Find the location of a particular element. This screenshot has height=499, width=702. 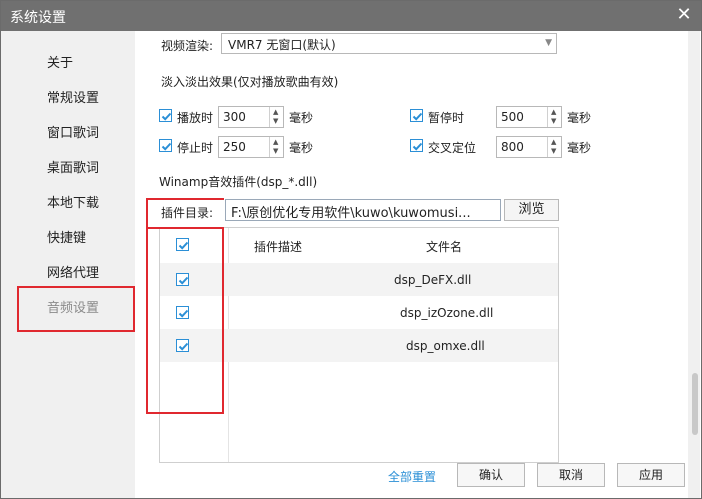

column-header-desc: 插件描述 is located at coordinates (278, 247).